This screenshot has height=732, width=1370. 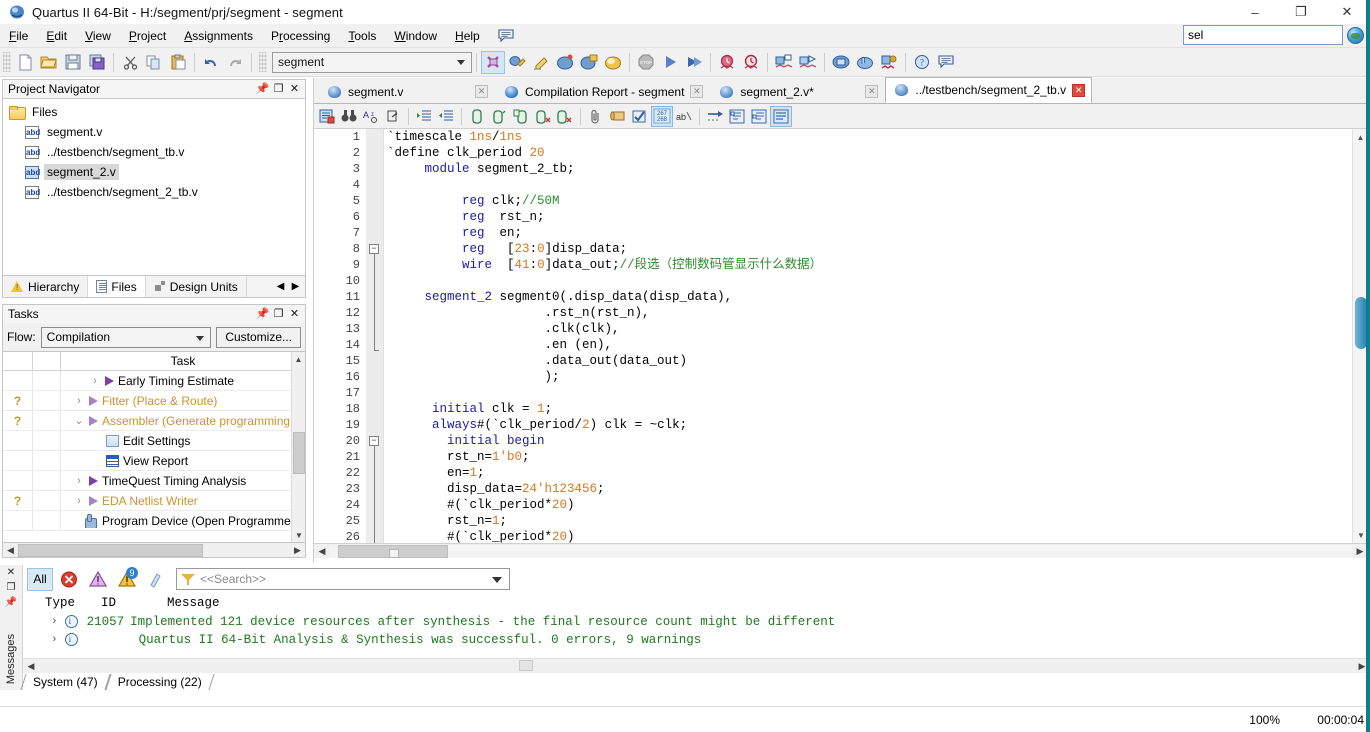 I want to click on minimize-button: –, so click(x=1255, y=12).